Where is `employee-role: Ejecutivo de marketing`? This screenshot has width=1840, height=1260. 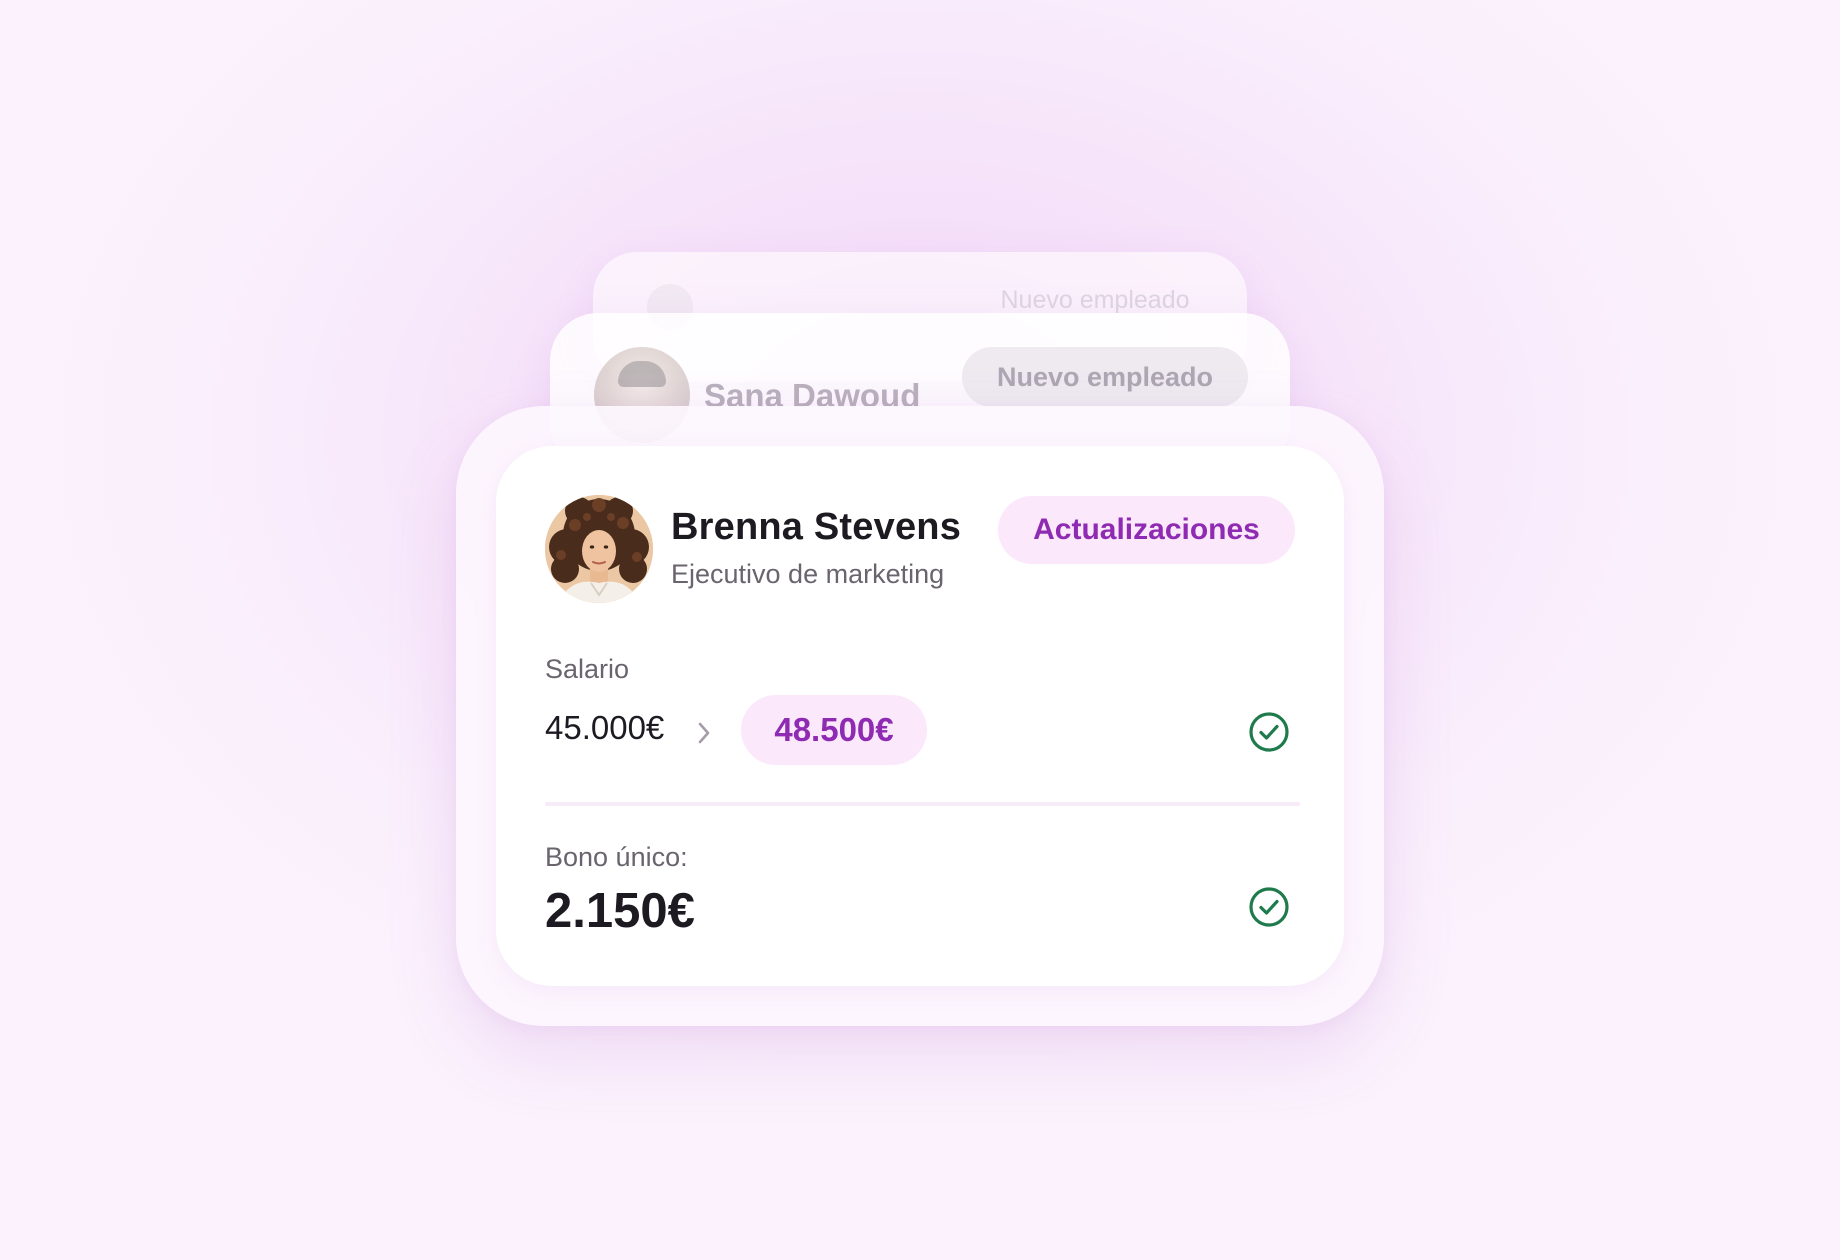 employee-role: Ejecutivo de marketing is located at coordinates (808, 574).